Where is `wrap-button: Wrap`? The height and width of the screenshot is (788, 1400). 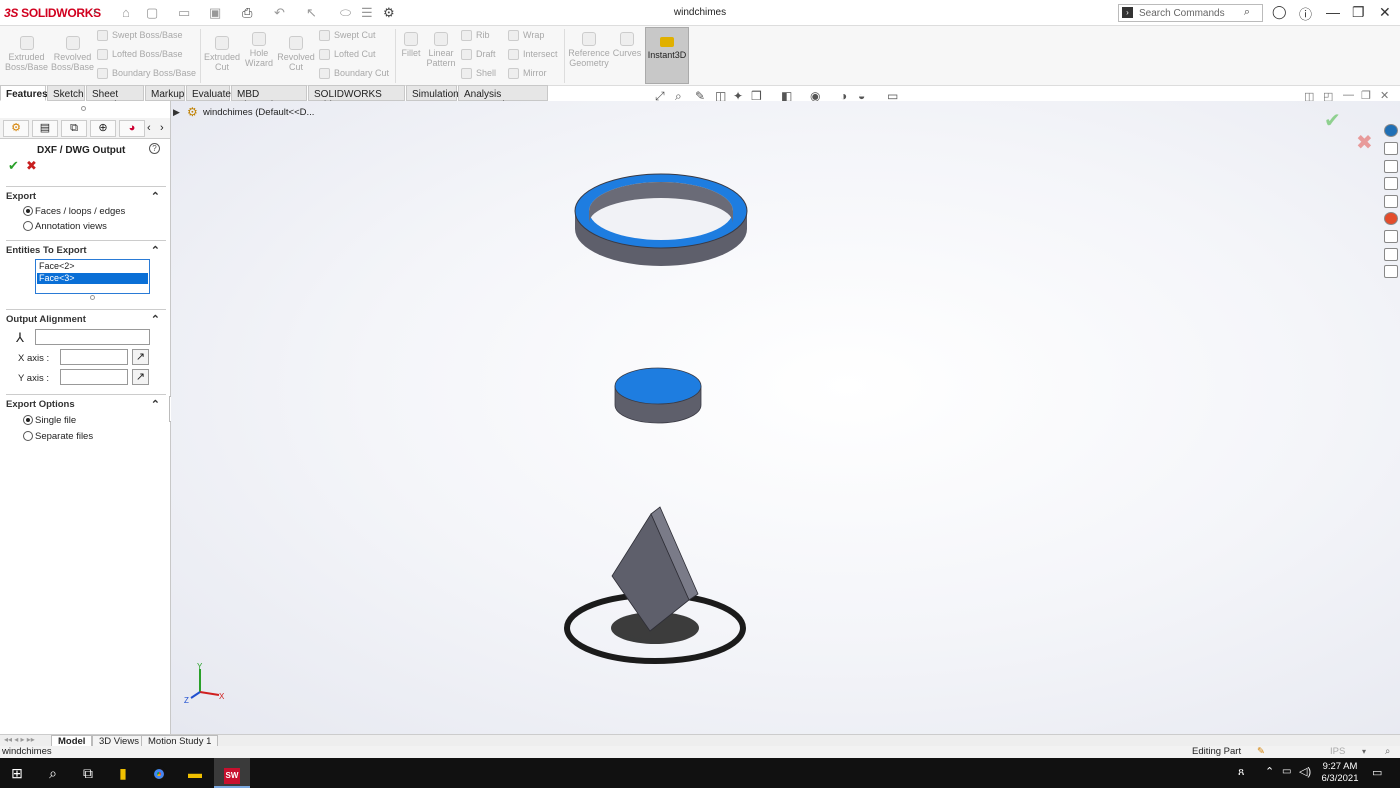
wrap-button: Wrap is located at coordinates (526, 36).